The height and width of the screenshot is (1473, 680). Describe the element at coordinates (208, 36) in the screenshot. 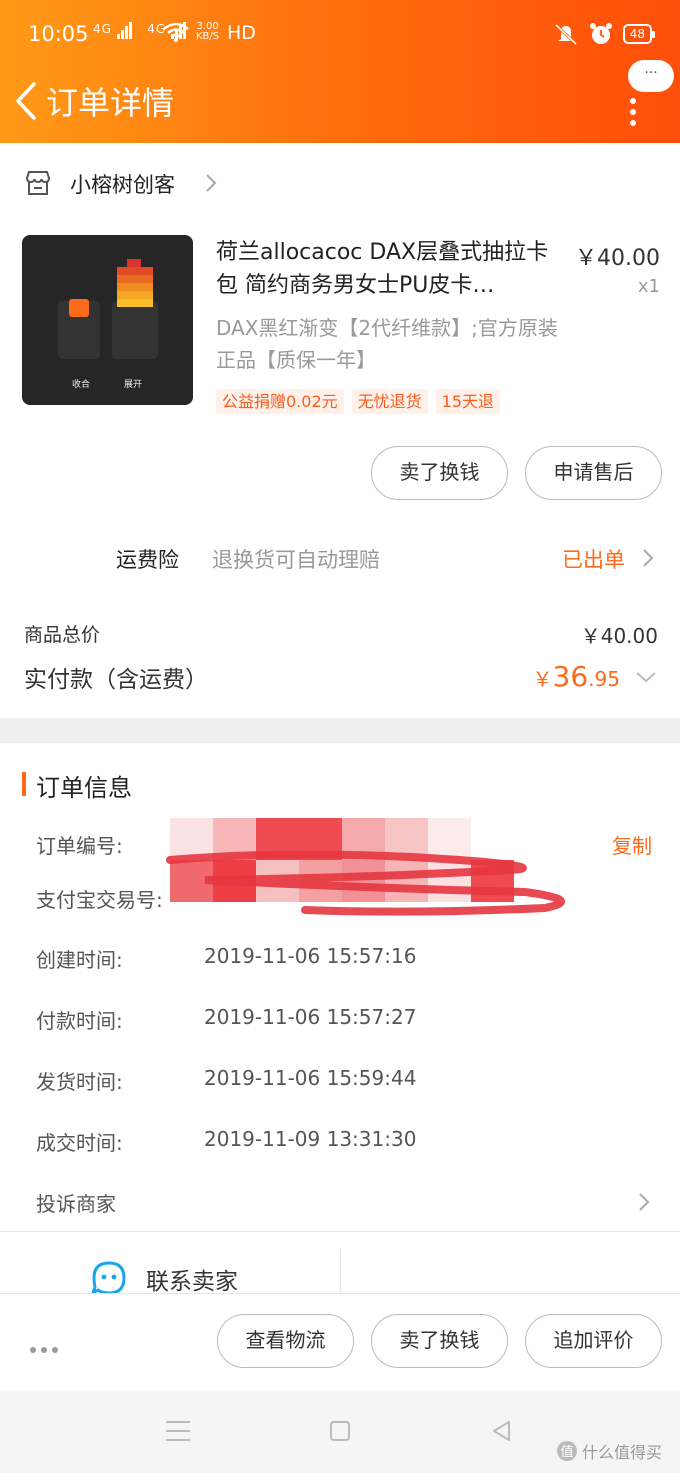

I see `speed-unit: KB/S` at that location.